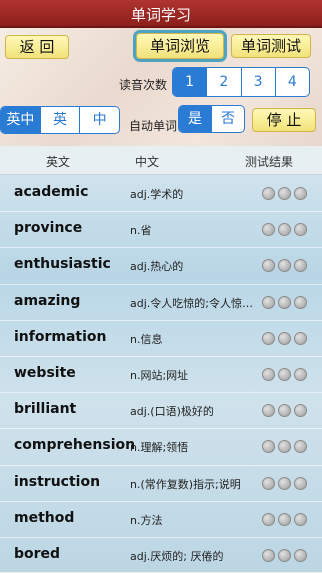  What do you see at coordinates (143, 85) in the screenshot?
I see `read-count-label: 读音次数` at bounding box center [143, 85].